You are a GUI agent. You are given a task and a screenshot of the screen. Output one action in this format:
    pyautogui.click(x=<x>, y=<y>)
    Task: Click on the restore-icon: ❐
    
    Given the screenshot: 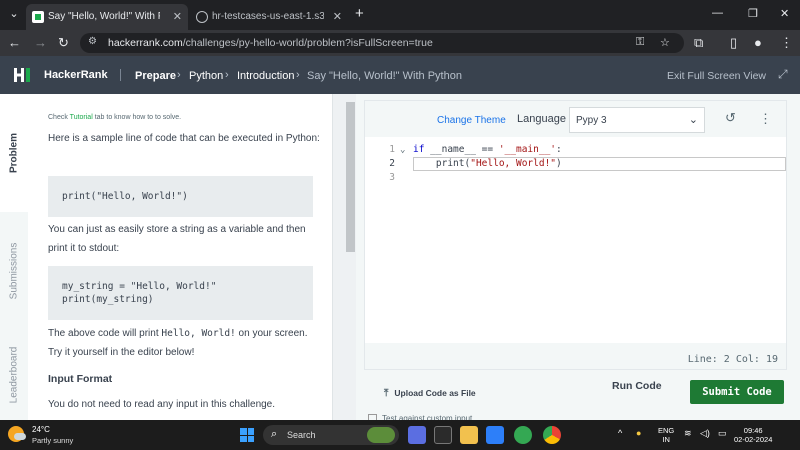 What is the action you would take?
    pyautogui.click(x=753, y=13)
    